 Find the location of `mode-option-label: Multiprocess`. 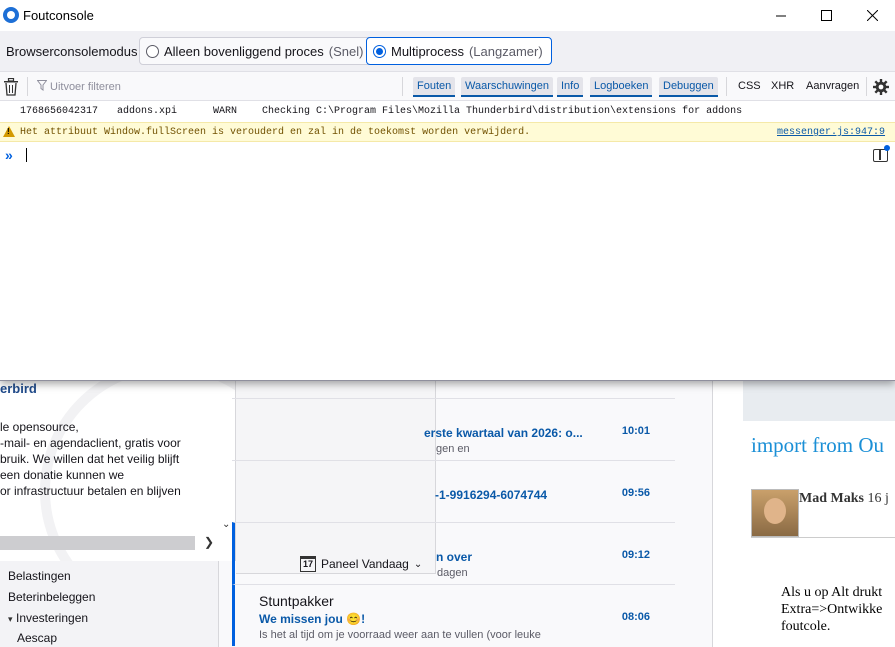

mode-option-label: Multiprocess is located at coordinates (427, 51).